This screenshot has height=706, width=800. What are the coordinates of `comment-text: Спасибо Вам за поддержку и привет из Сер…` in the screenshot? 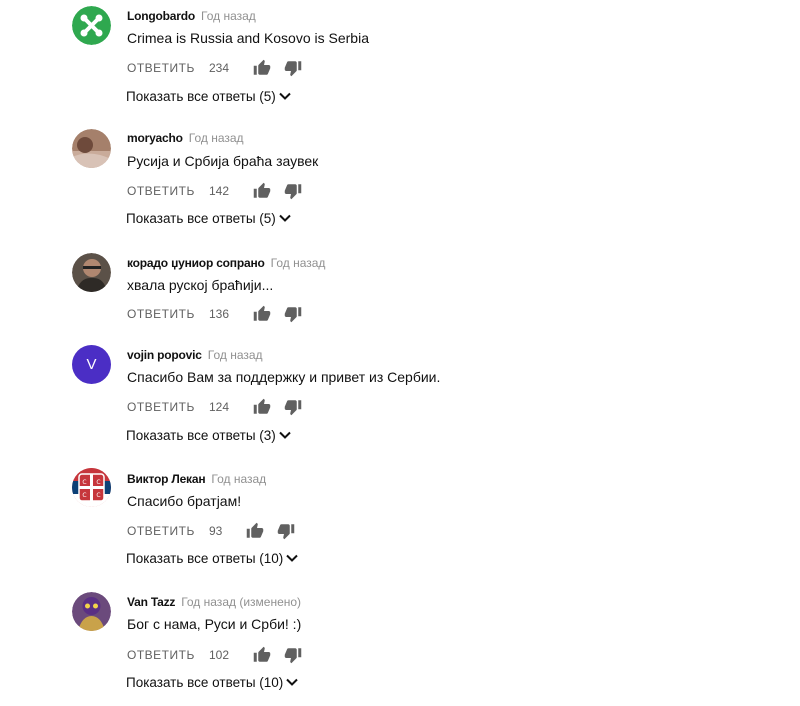 It's located at (284, 377).